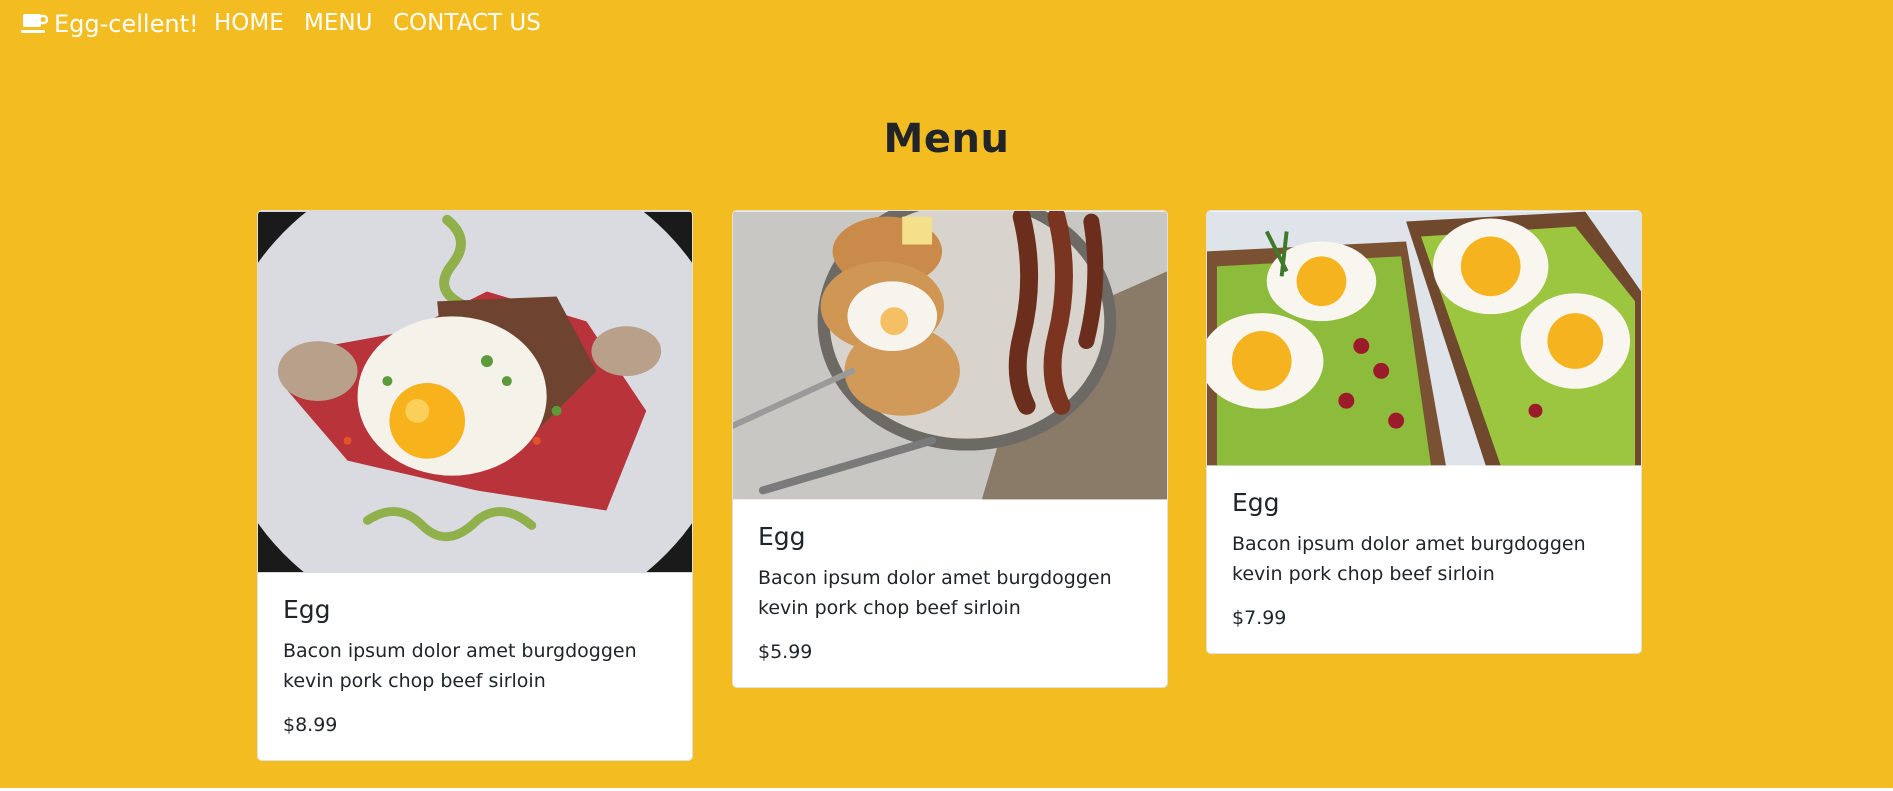 The image size is (1893, 791). I want to click on page-title: Menu, so click(946, 139).